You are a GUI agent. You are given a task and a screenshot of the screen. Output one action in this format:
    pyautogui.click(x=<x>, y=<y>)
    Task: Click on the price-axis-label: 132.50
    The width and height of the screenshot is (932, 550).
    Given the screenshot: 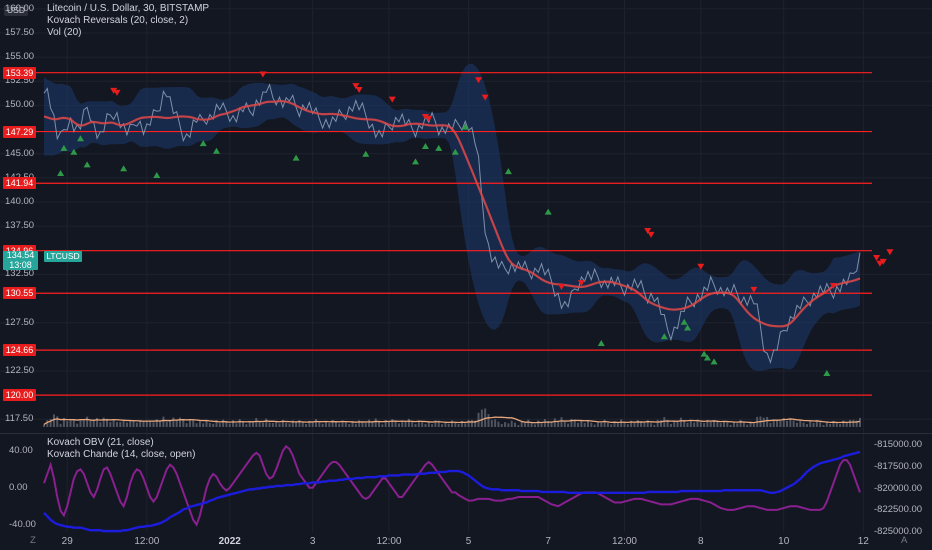 What is the action you would take?
    pyautogui.click(x=20, y=274)
    